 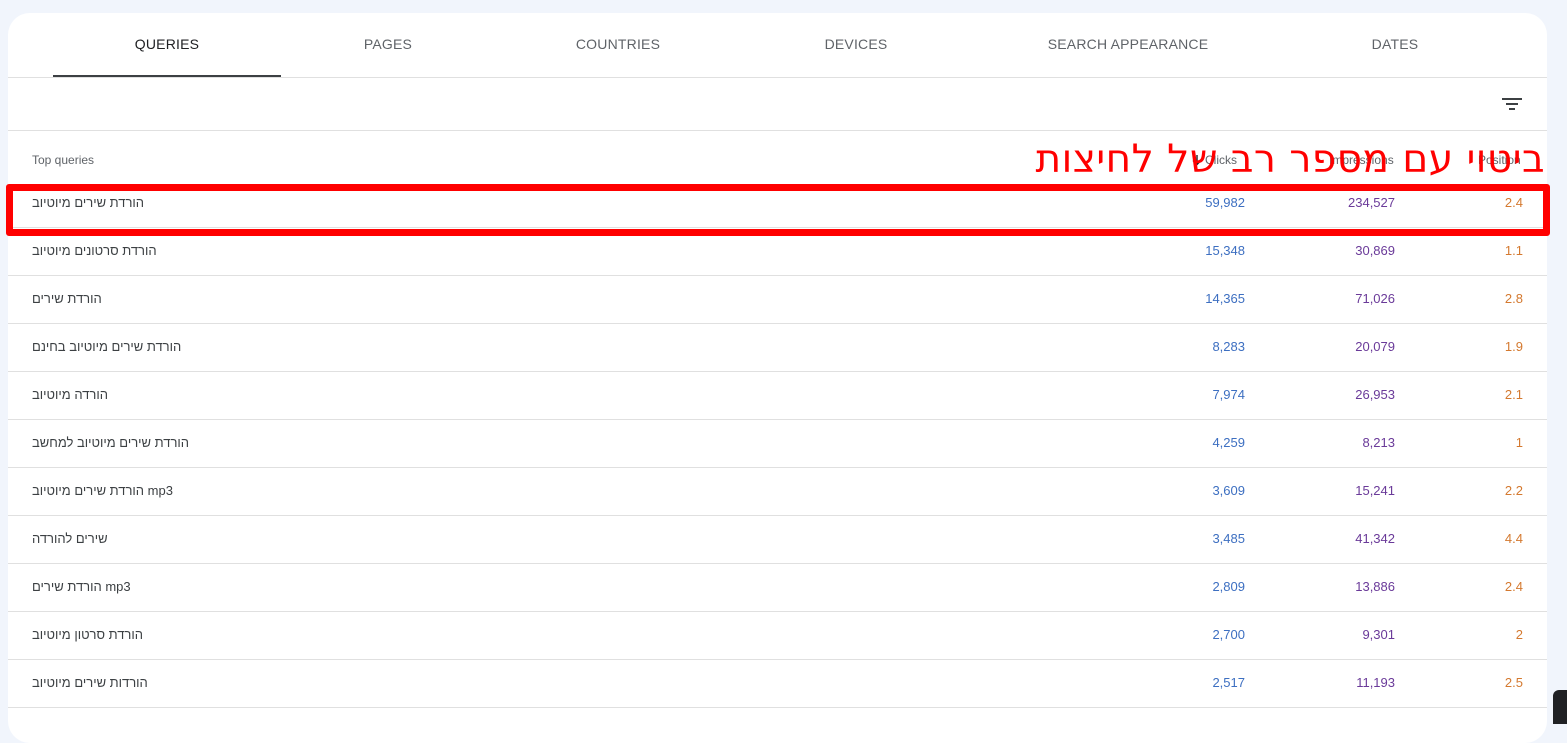 I want to click on query-cell: הורדת שירים, so click(x=67, y=298).